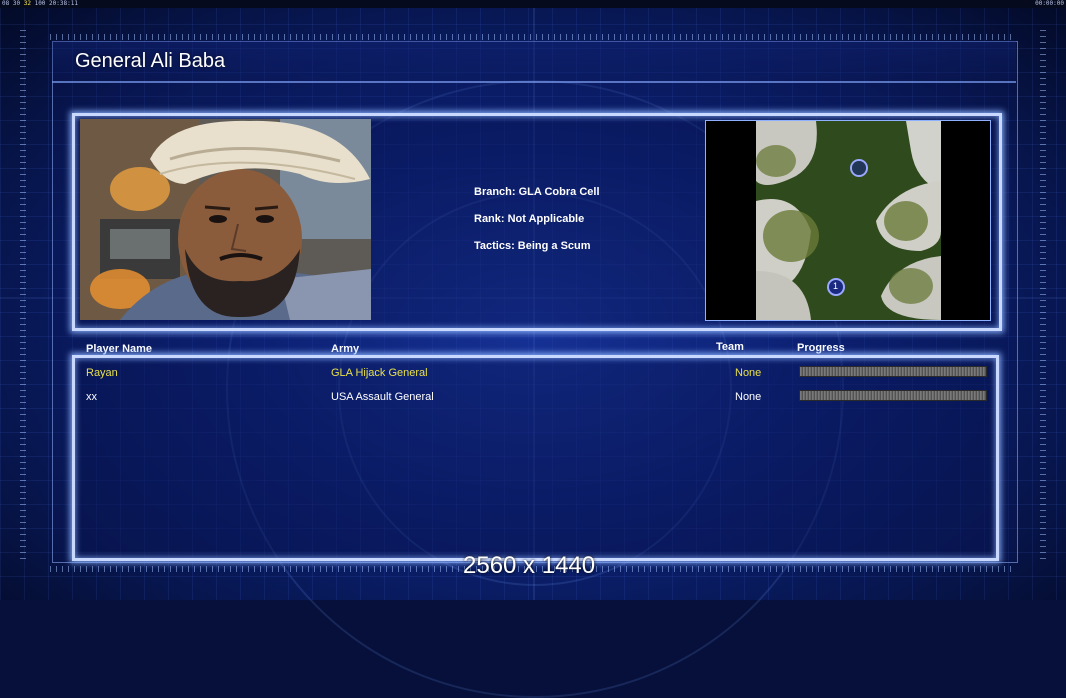 This screenshot has width=1066, height=698. What do you see at coordinates (836, 286) in the screenshot?
I see `start-position-1: 1` at bounding box center [836, 286].